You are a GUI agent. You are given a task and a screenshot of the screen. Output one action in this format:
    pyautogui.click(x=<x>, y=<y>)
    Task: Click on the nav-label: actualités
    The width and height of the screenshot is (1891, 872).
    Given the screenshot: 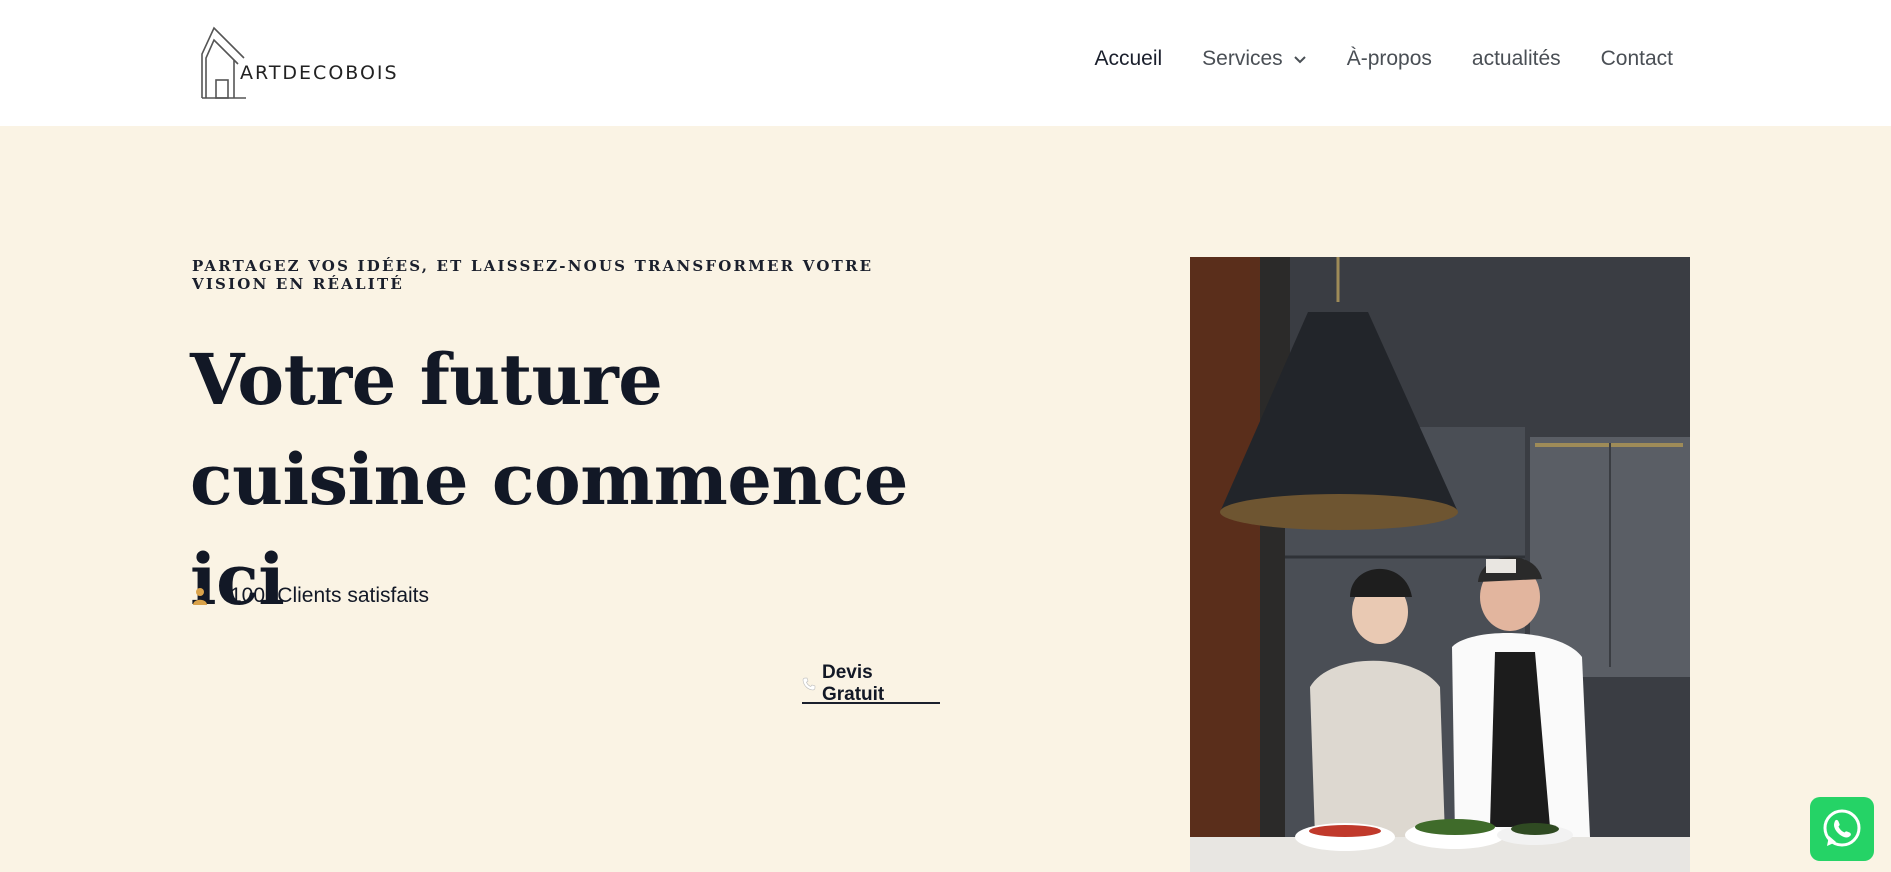 What is the action you would take?
    pyautogui.click(x=1516, y=58)
    